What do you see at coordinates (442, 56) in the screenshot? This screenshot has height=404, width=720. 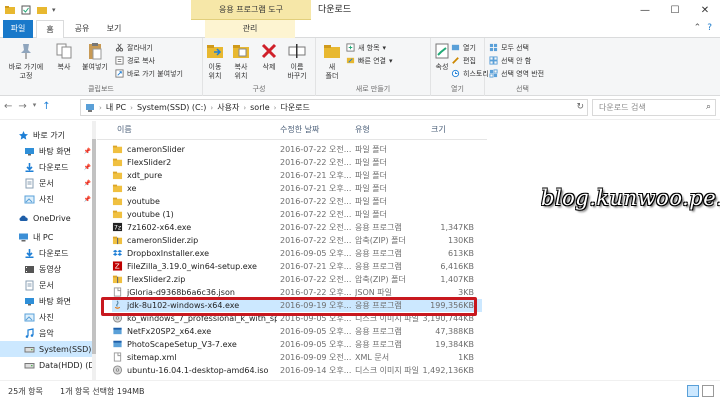 I see `properties-button: 속성` at bounding box center [442, 56].